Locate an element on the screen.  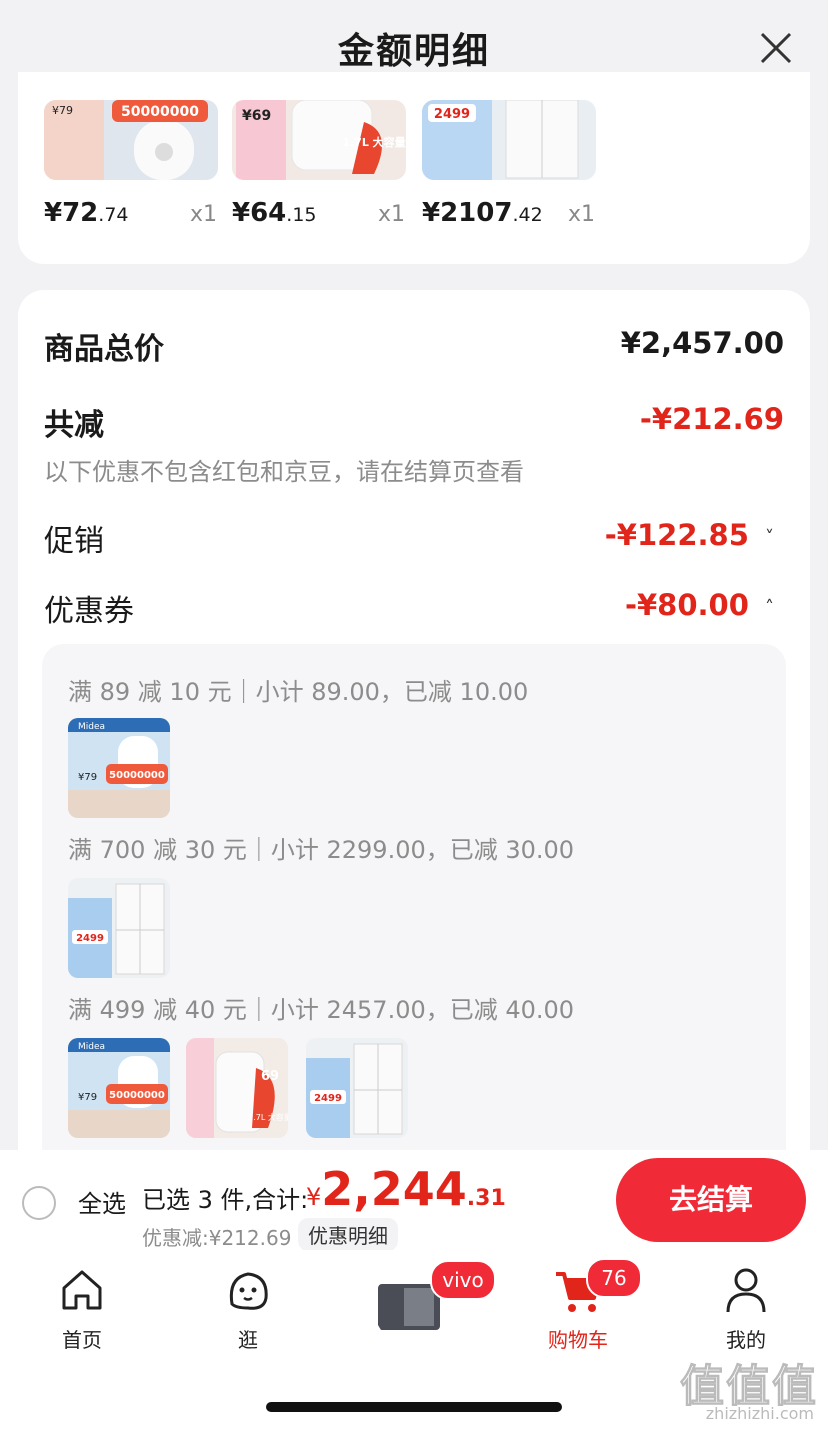
product-price: ¥64.15 is located at coordinates (274, 213).